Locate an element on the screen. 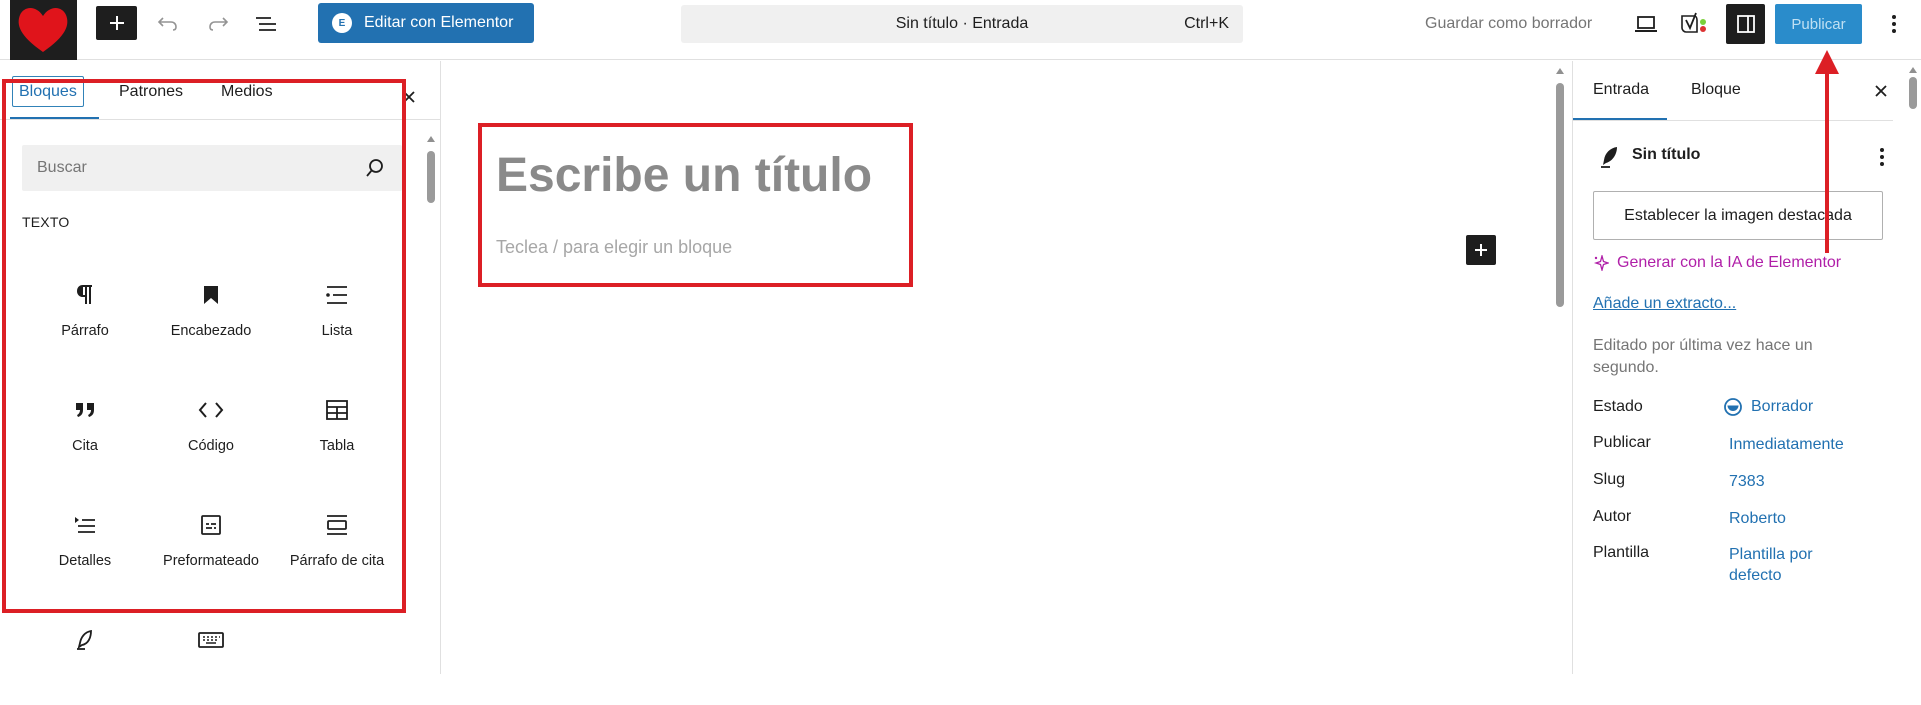  sidebar-icon is located at coordinates (1745, 24).